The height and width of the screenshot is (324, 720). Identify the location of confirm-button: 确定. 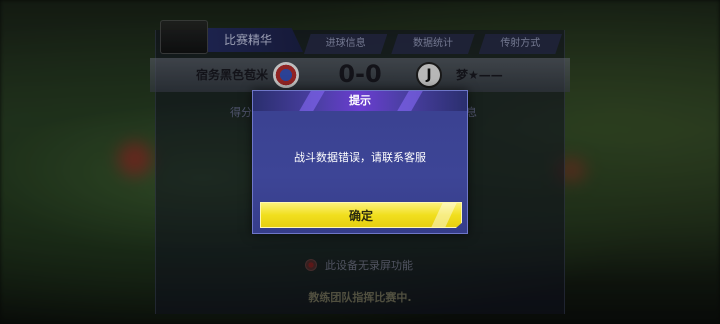
(361, 215).